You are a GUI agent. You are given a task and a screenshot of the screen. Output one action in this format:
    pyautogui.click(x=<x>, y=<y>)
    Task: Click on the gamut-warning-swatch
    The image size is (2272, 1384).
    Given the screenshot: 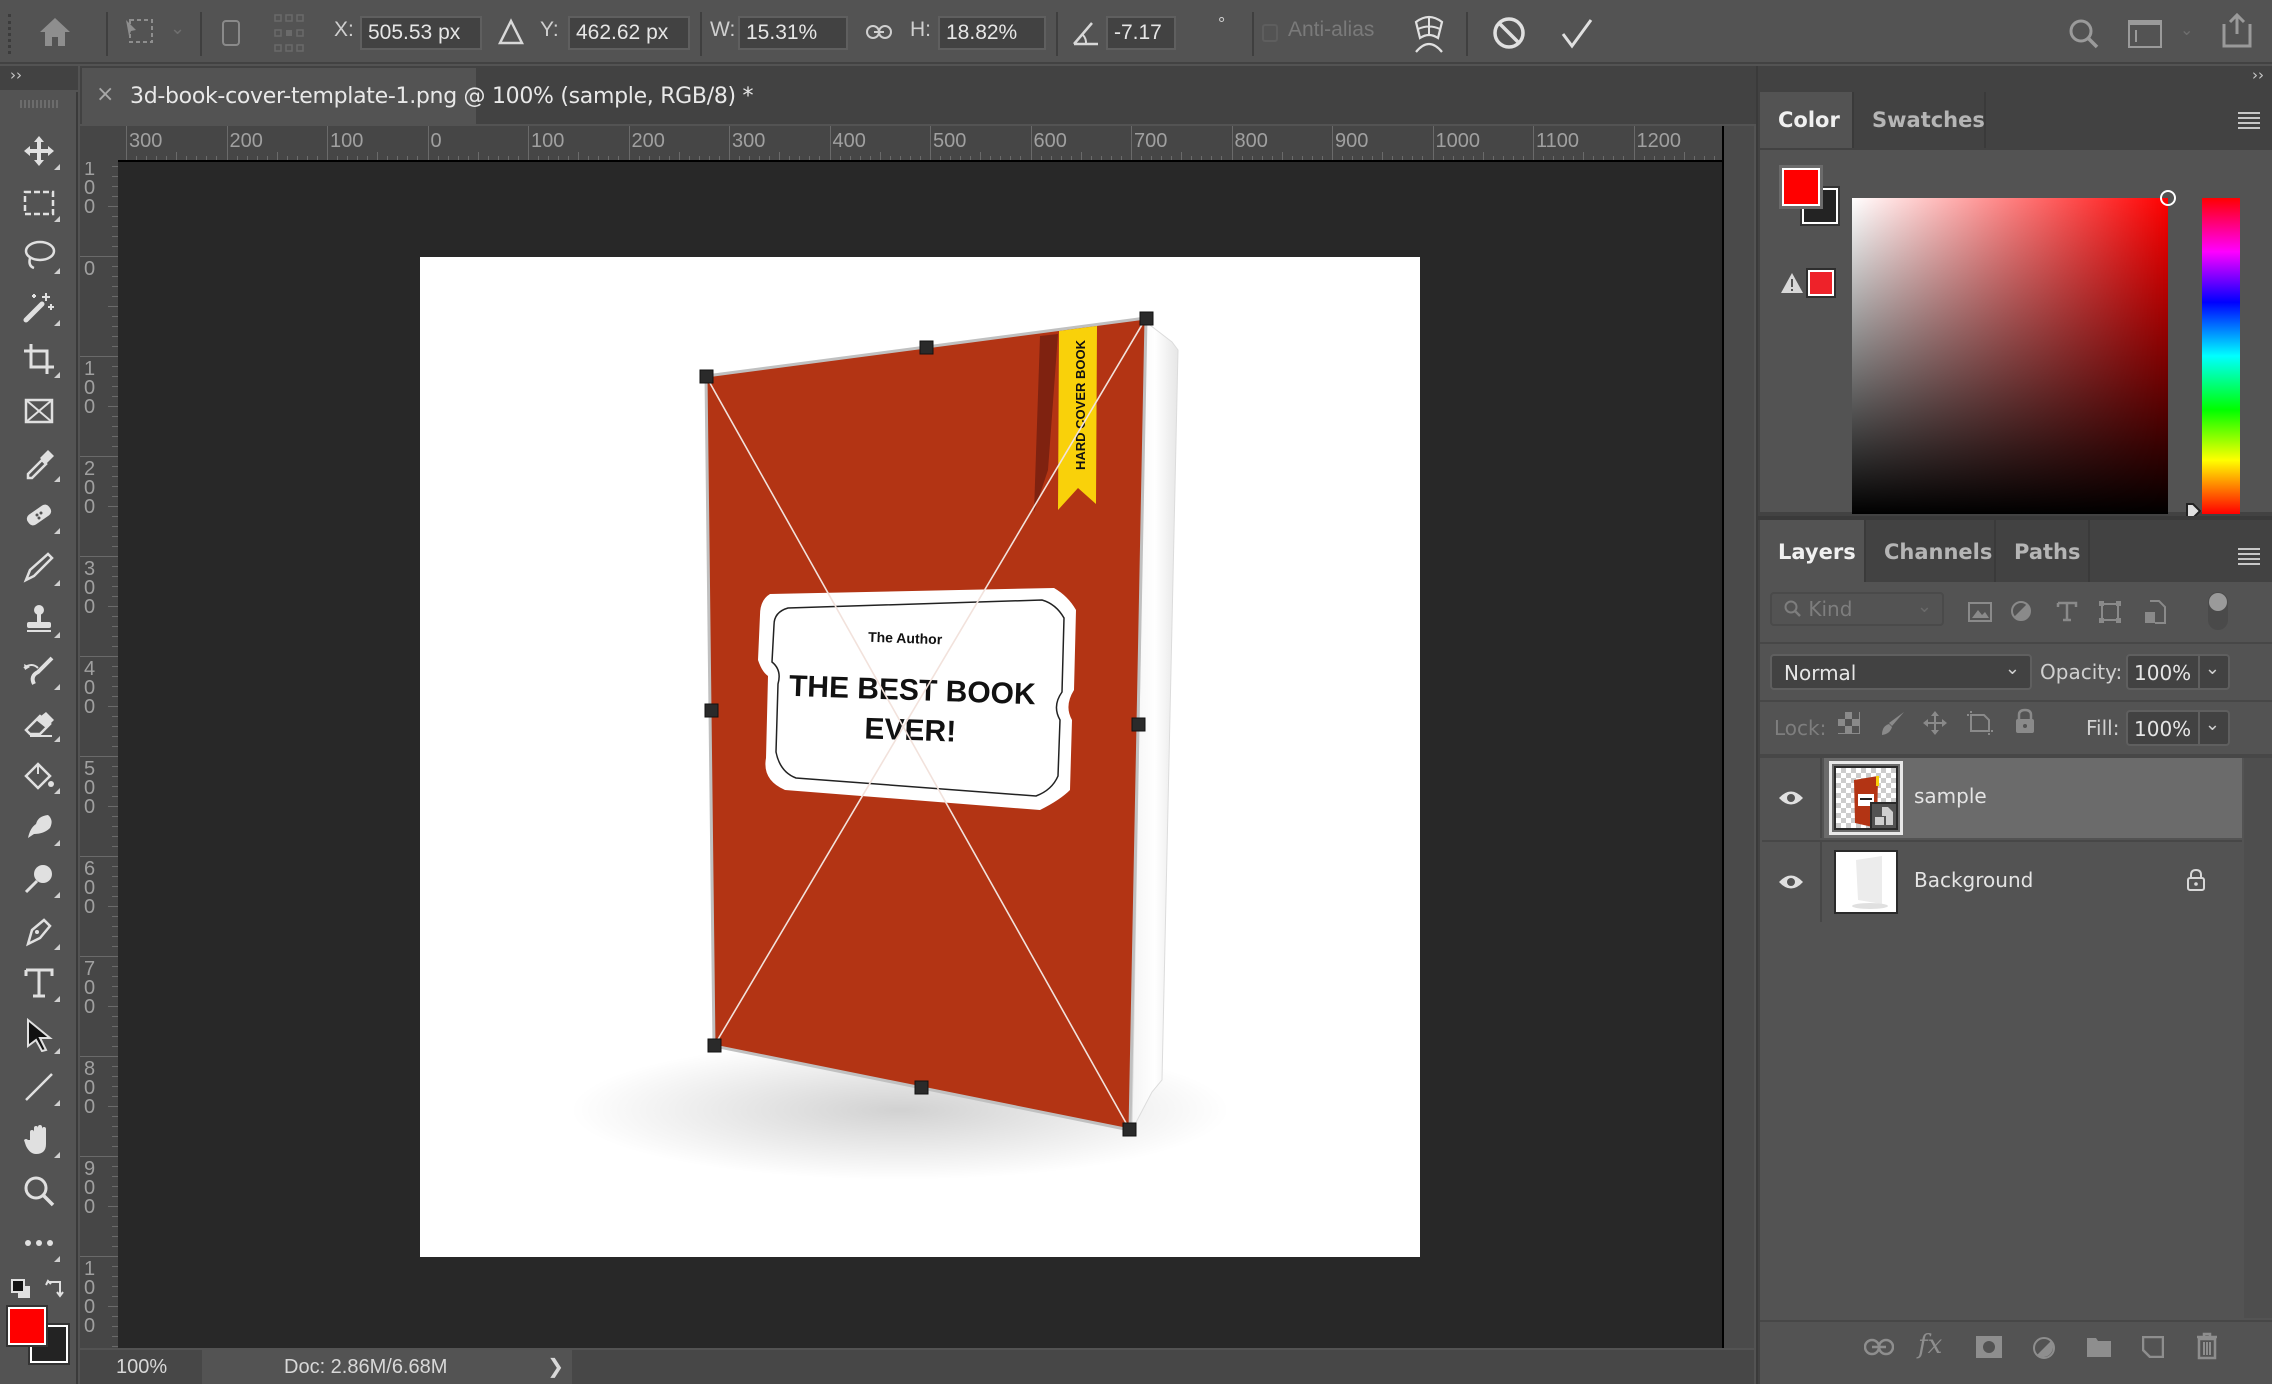 What is the action you would take?
    pyautogui.click(x=1821, y=283)
    